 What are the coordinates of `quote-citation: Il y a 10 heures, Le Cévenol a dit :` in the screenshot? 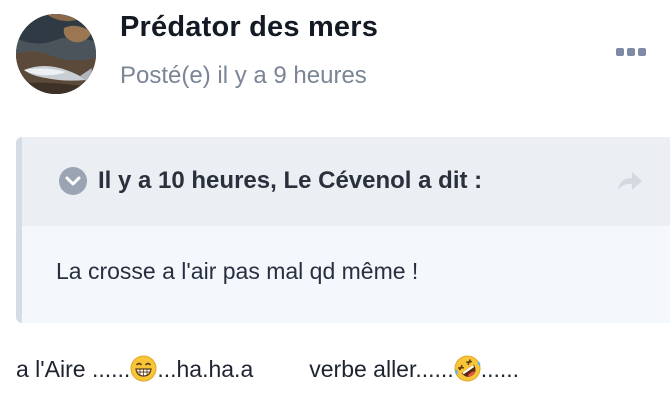 It's located at (290, 181).